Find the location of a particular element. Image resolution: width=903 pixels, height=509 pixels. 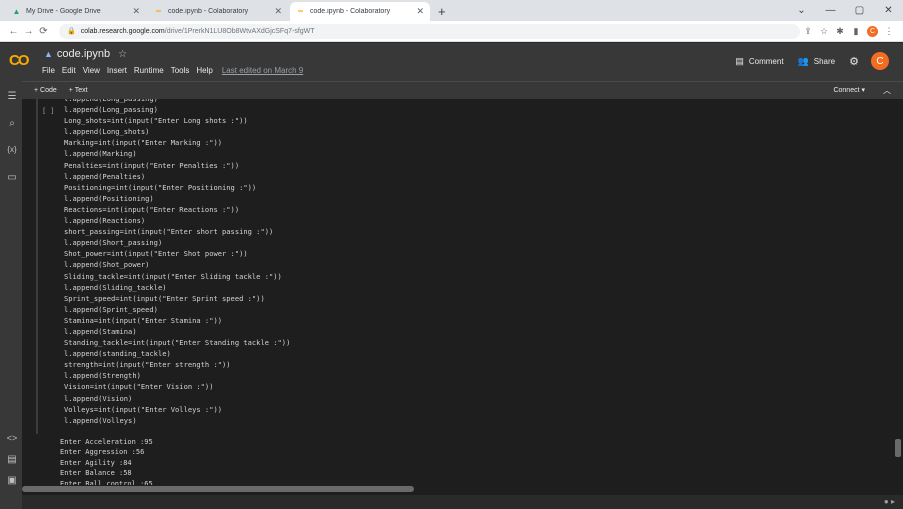

url-path: /drive/1PrerkN1LU8Ob8WtvAXdGjcSFq7-sfgWT is located at coordinates (239, 31).